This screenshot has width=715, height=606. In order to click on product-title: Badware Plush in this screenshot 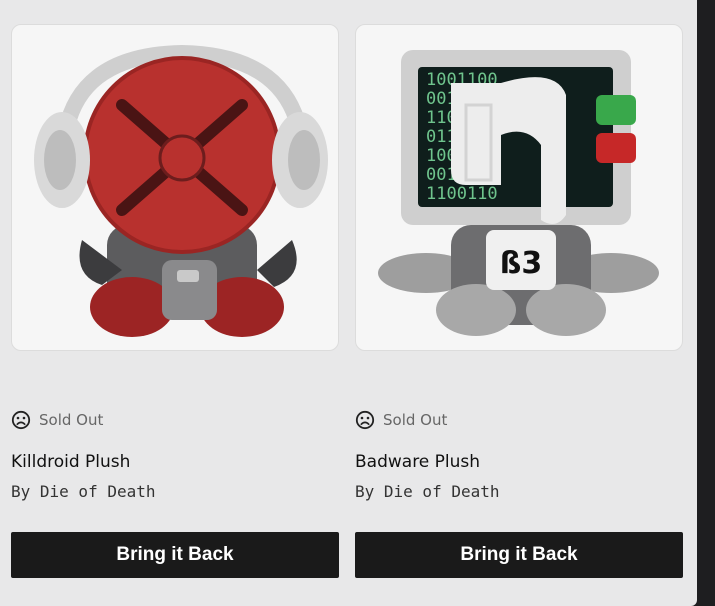, I will do `click(417, 462)`.